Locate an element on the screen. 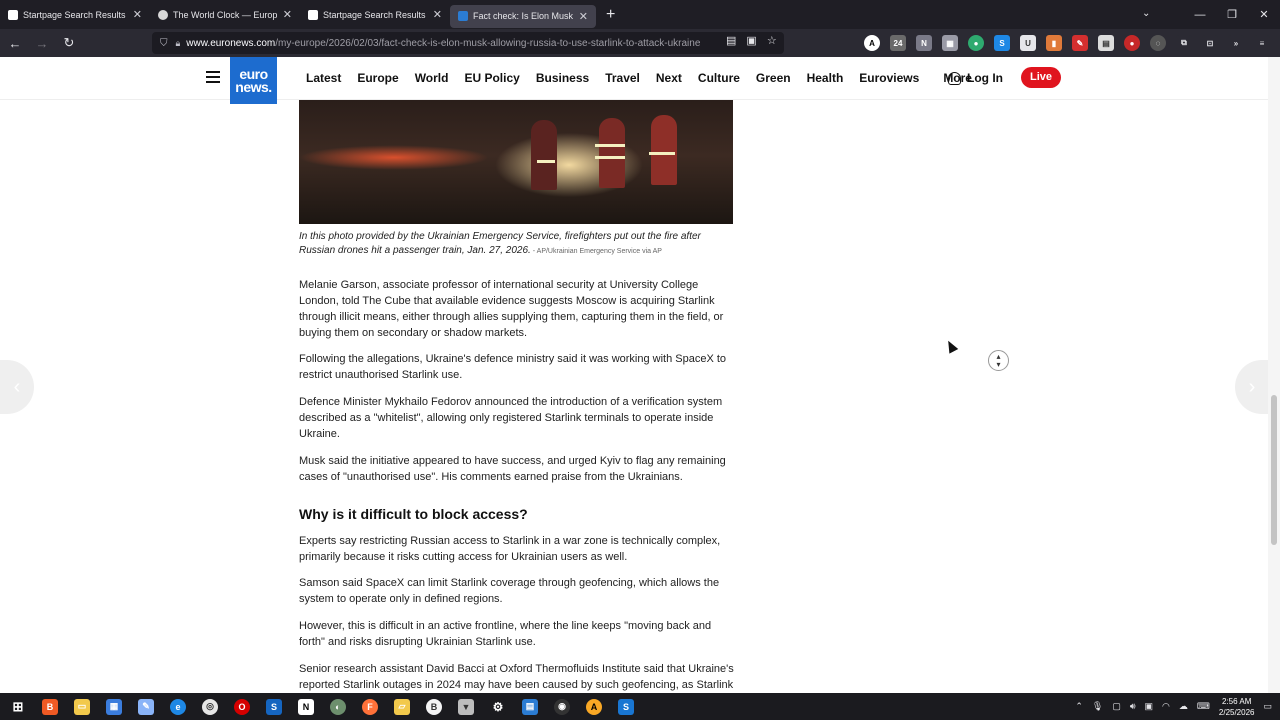 The height and width of the screenshot is (720, 1280). clock: 2:56 AM 2/25/2026 is located at coordinates (1237, 707).